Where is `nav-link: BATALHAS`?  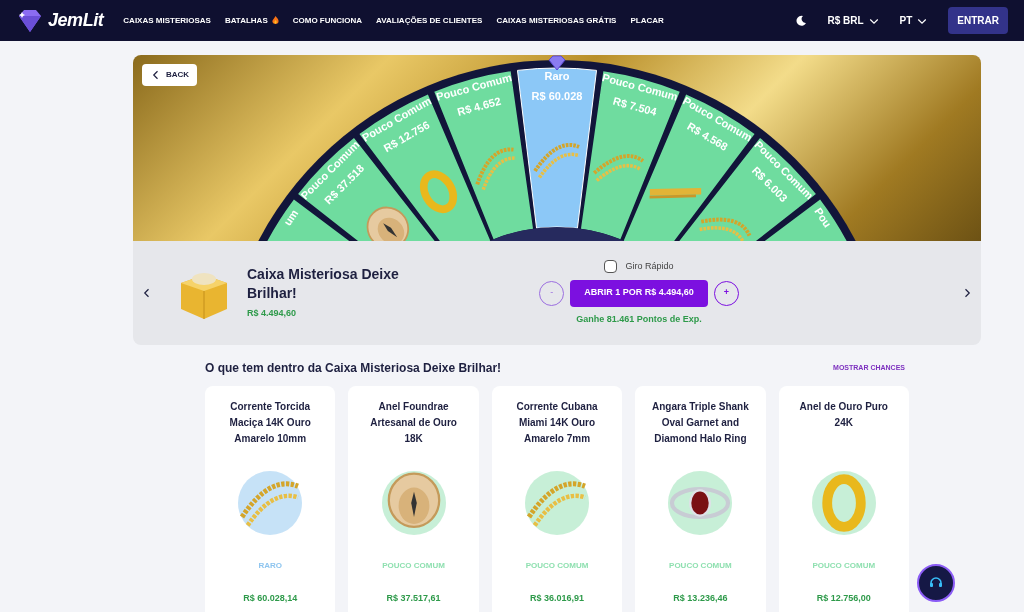 nav-link: BATALHAS is located at coordinates (251, 20).